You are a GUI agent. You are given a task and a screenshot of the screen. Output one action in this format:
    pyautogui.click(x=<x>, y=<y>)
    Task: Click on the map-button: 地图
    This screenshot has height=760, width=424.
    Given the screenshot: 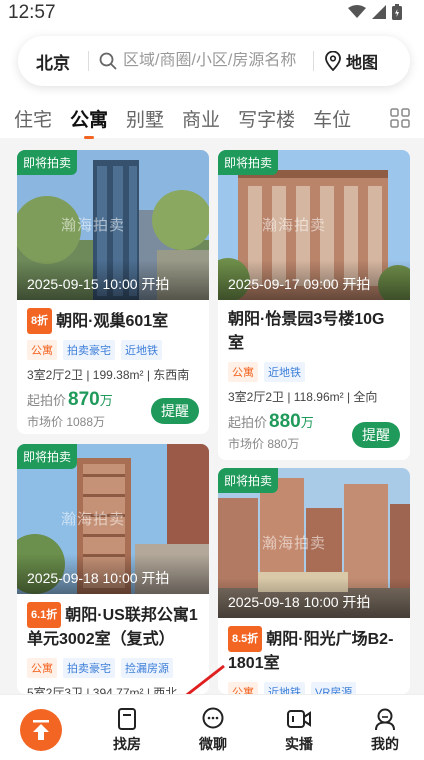 What is the action you would take?
    pyautogui.click(x=351, y=61)
    